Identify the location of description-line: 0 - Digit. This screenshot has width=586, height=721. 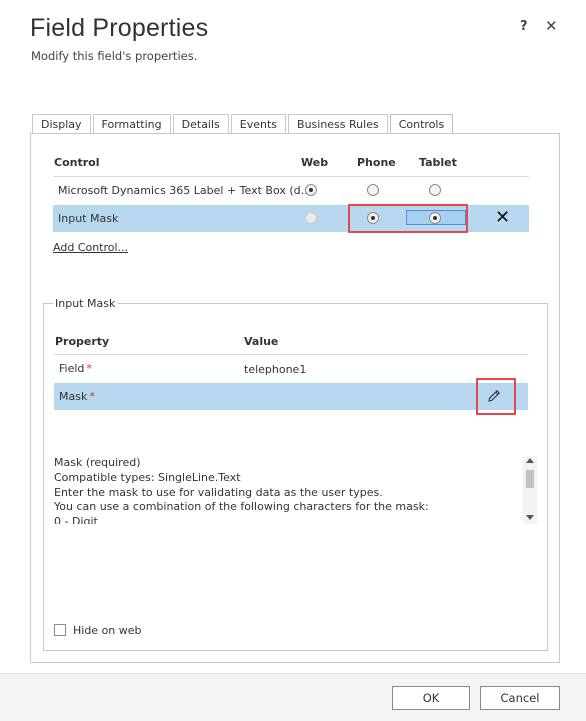
(76, 519).